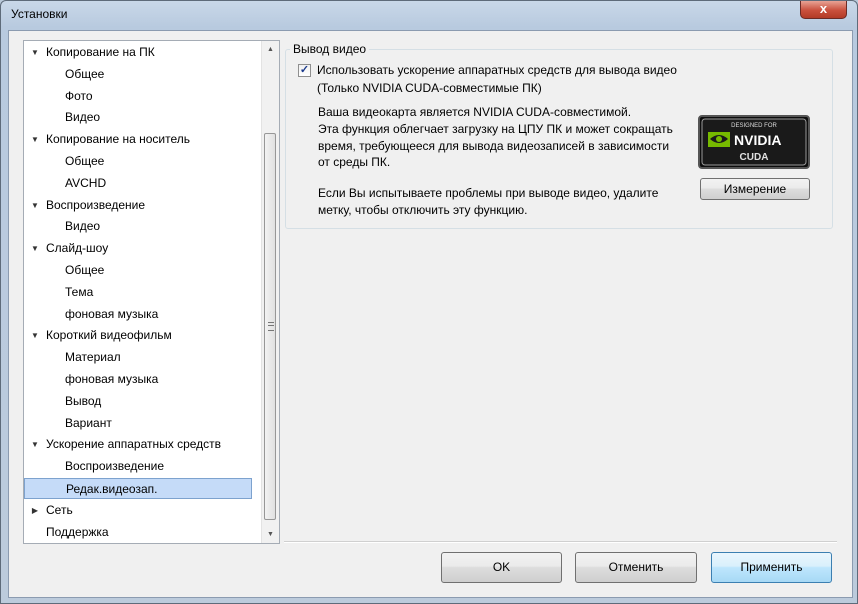 Image resolution: width=858 pixels, height=604 pixels. Describe the element at coordinates (109, 335) in the screenshot. I see `tree-item-label: Короткий видеофильм` at that location.